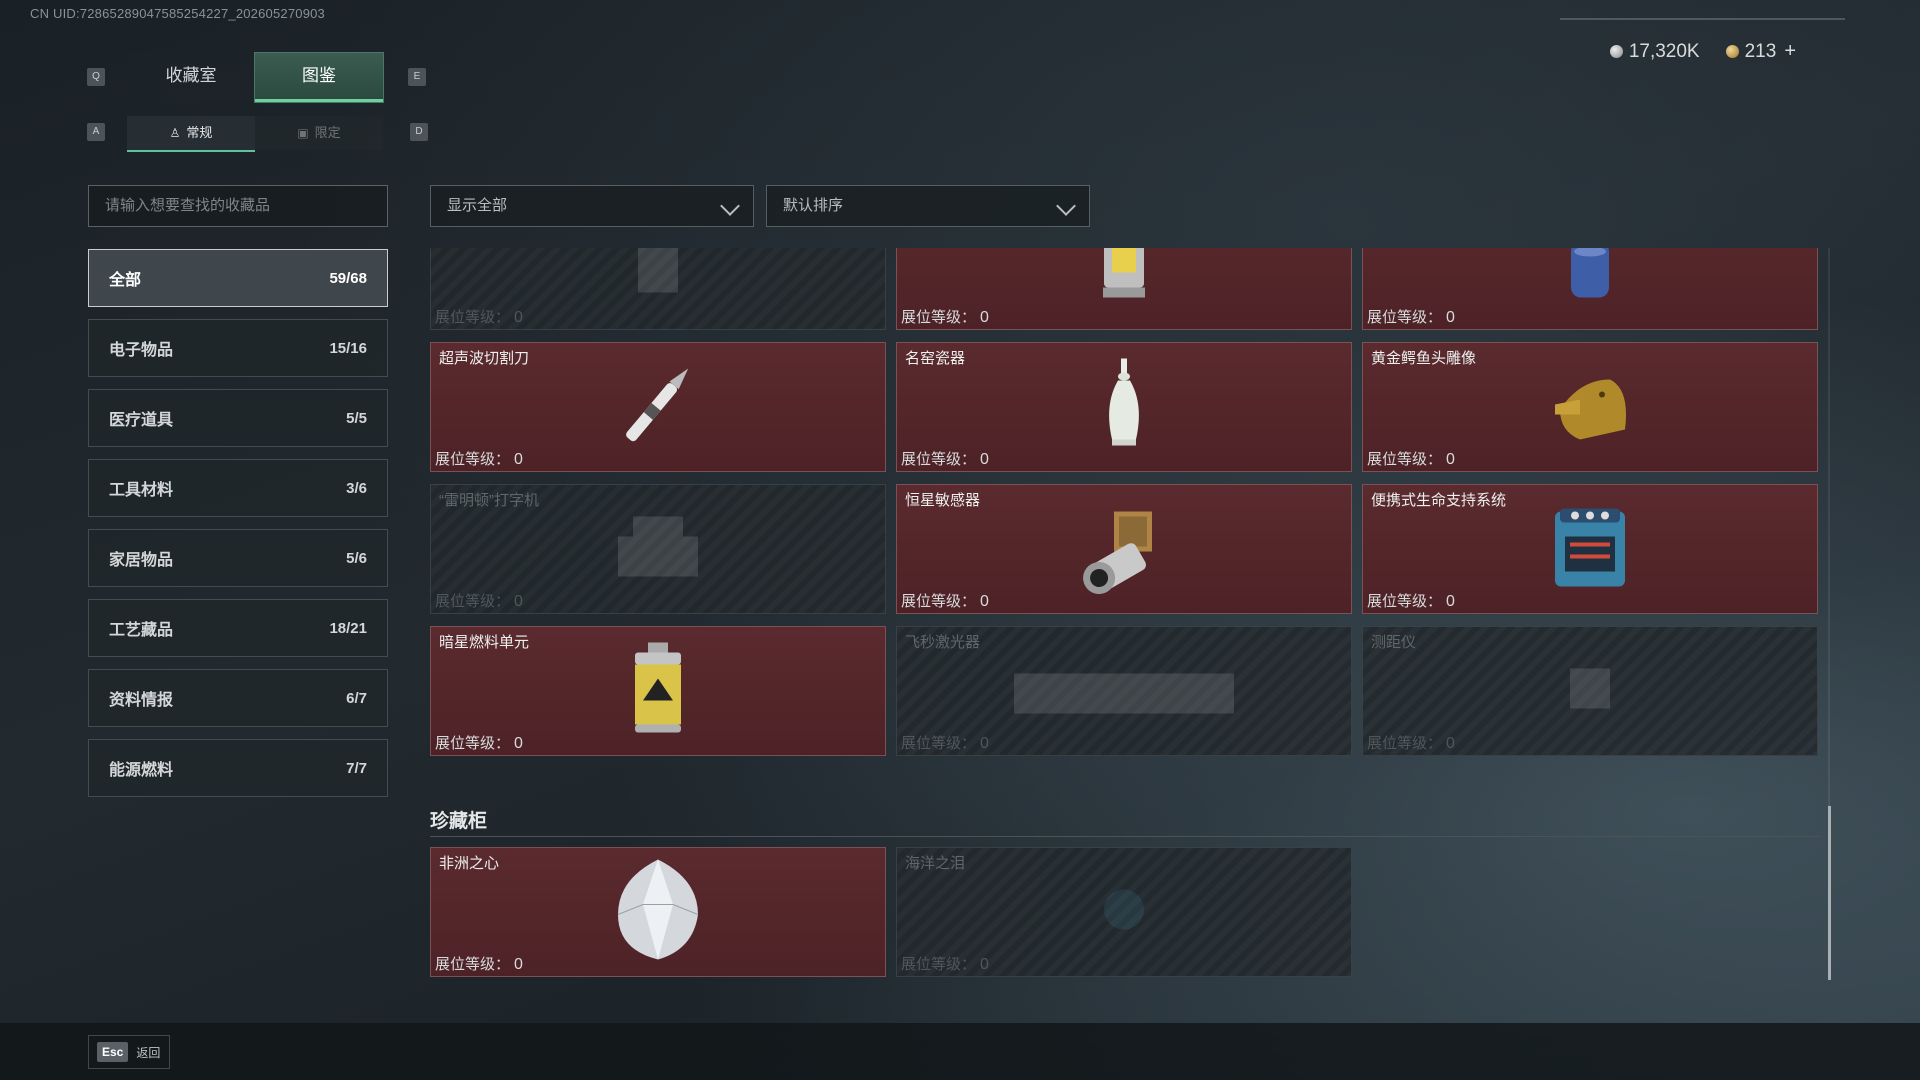 The image size is (1920, 1080). I want to click on category-label: 全部, so click(125, 280).